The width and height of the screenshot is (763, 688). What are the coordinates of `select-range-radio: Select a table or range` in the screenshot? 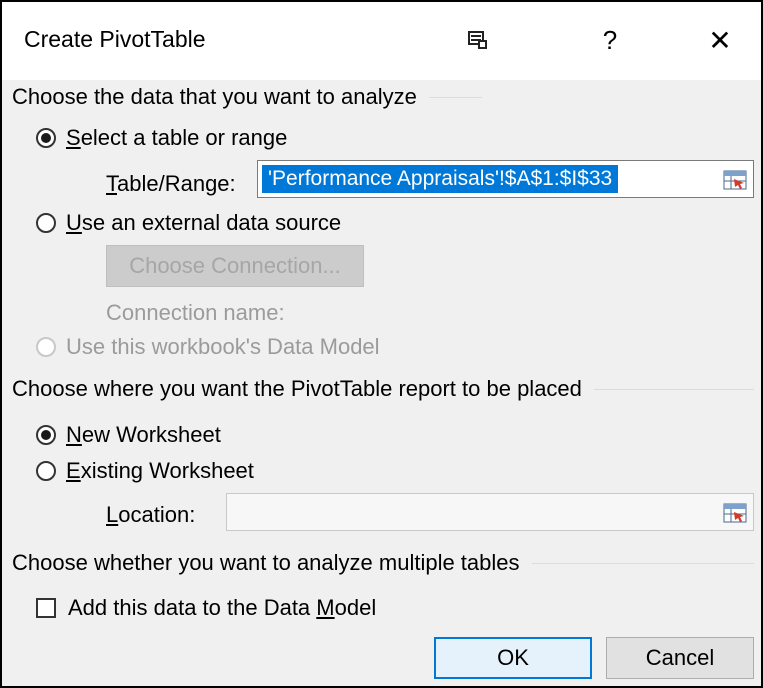 It's located at (161, 138).